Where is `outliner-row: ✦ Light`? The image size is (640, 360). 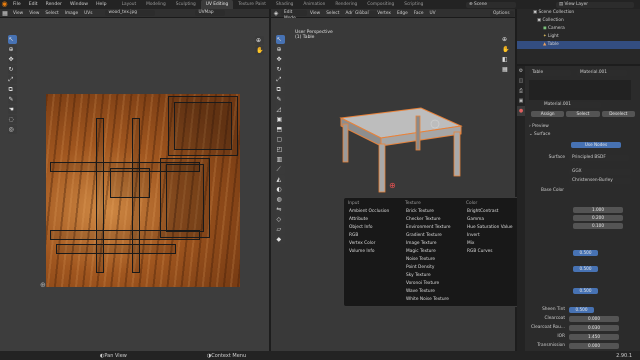
outliner-row: ✦ Light is located at coordinates (578, 37).